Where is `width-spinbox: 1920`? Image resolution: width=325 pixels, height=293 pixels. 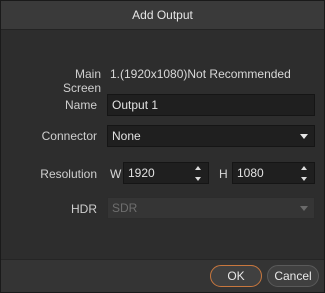
width-spinbox: 1920 is located at coordinates (166, 173).